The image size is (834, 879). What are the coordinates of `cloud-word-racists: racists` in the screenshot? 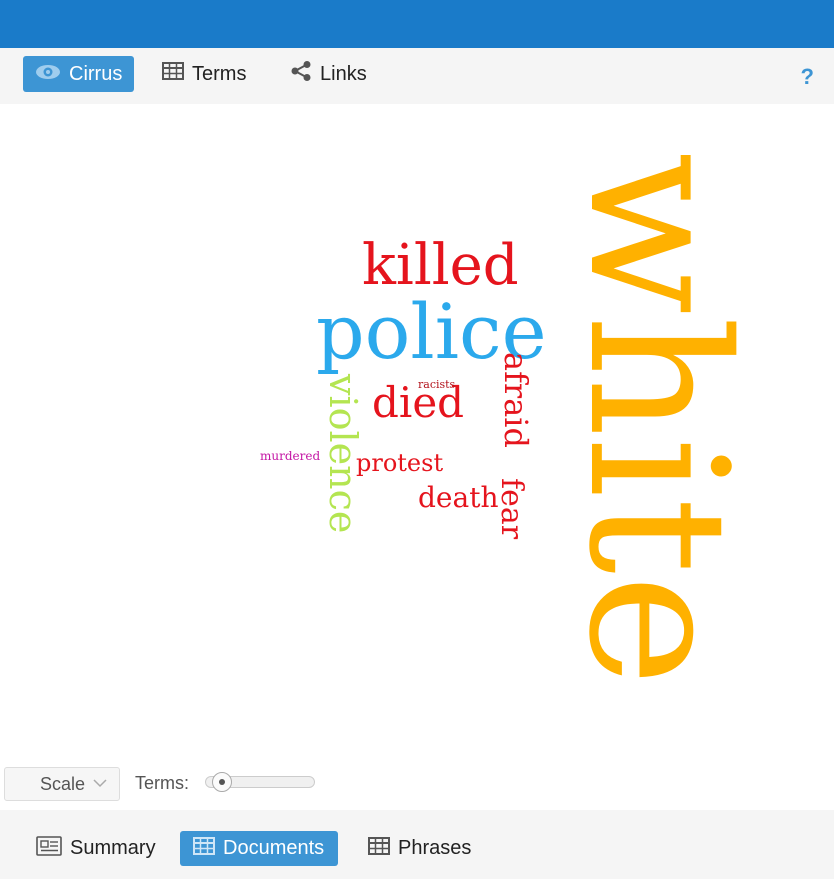 It's located at (436, 384).